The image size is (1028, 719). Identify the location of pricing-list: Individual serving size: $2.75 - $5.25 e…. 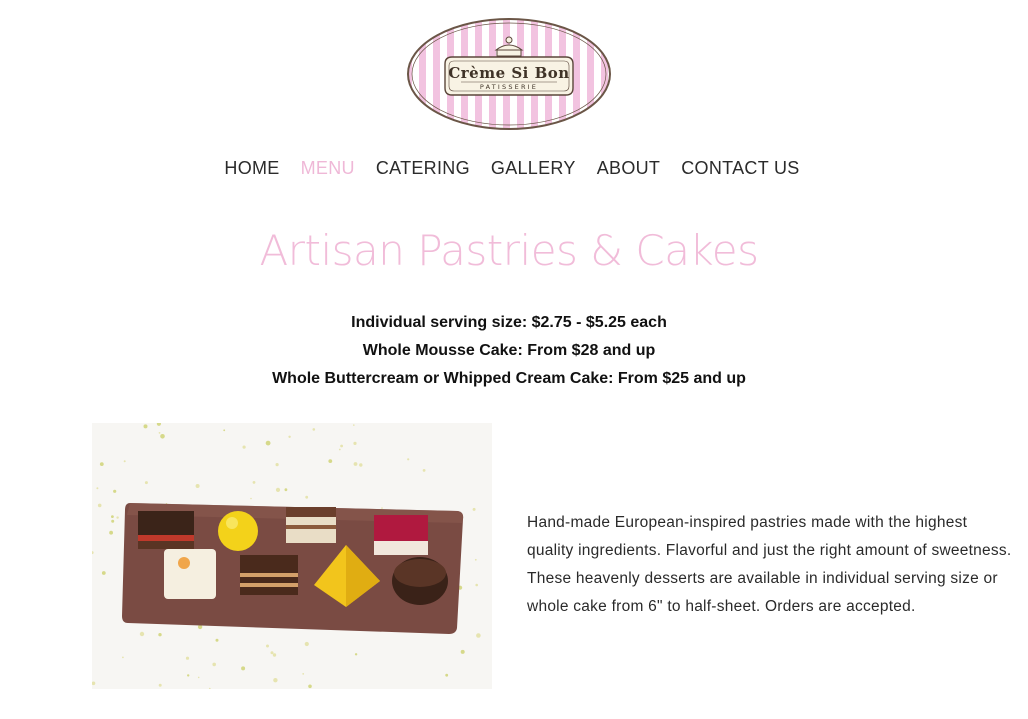
(509, 351).